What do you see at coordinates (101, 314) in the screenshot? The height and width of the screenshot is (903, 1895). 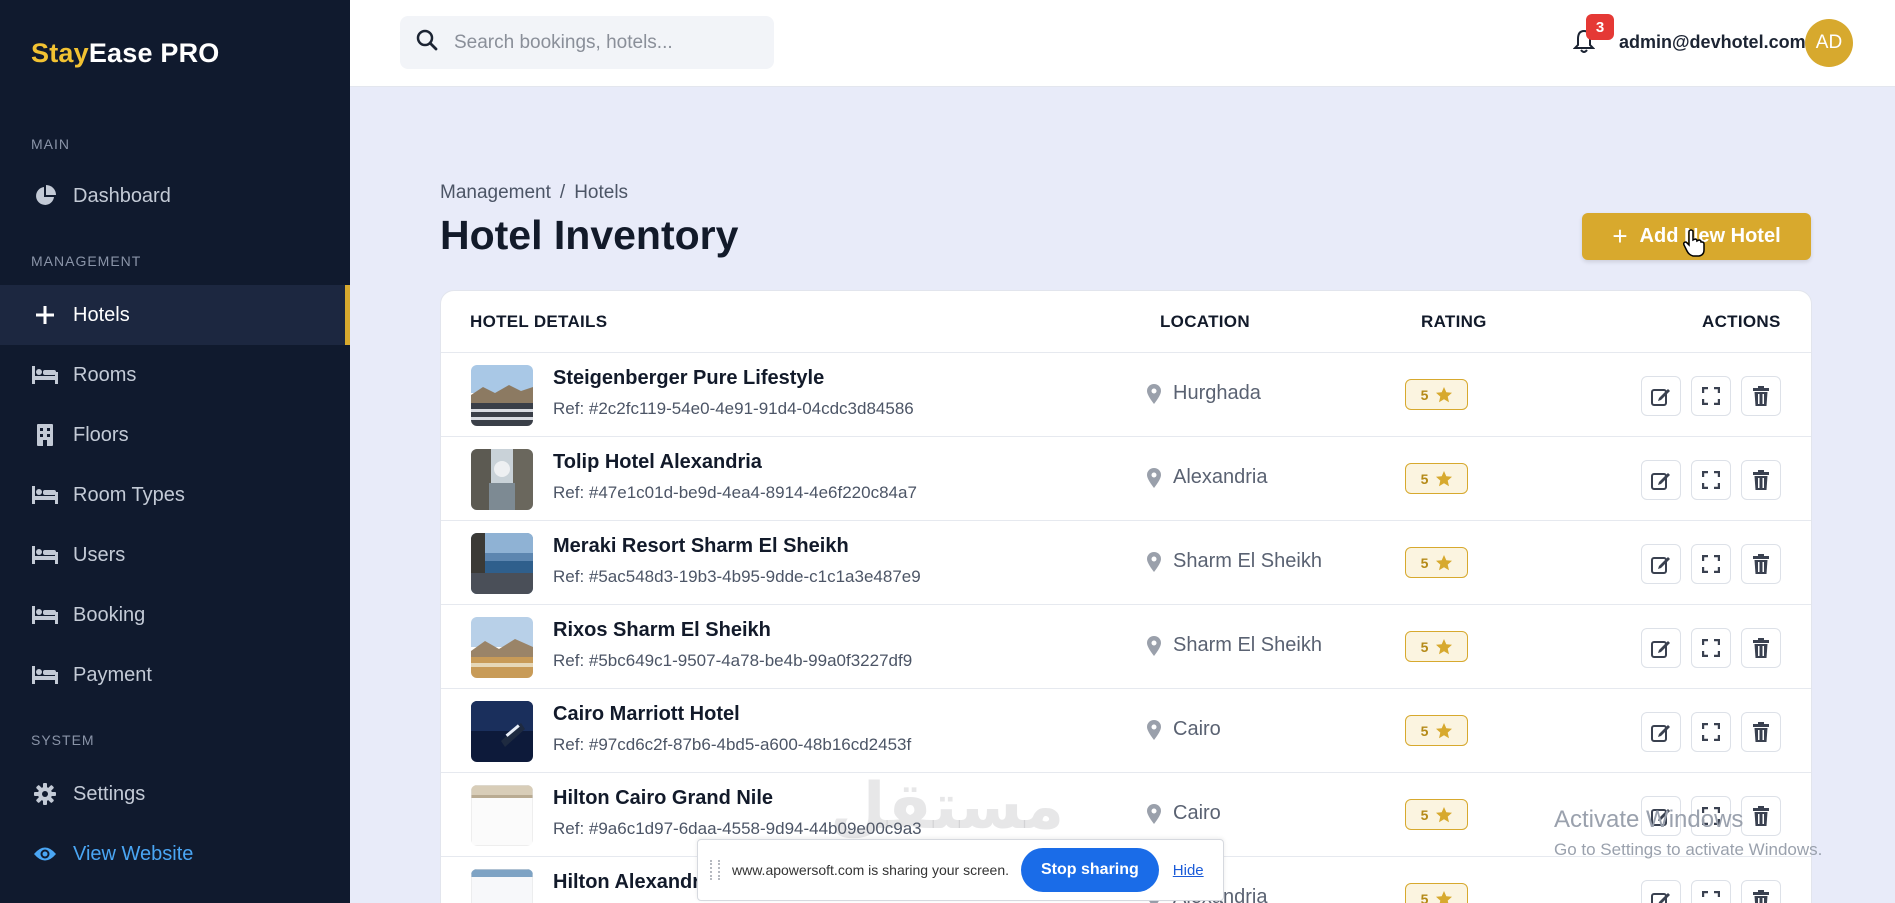 I see `sidebar-item-label: Hotels` at bounding box center [101, 314].